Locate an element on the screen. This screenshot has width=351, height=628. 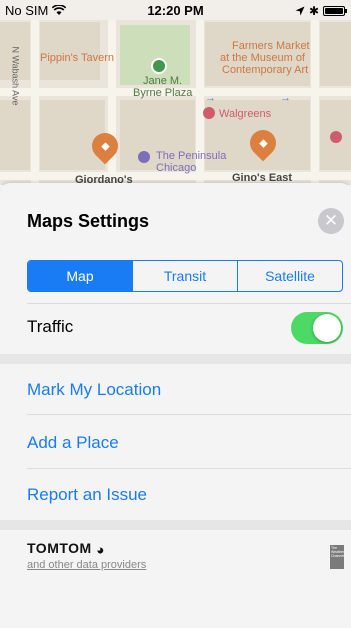
data-providers-link: and other data providers is located at coordinates (86, 565).